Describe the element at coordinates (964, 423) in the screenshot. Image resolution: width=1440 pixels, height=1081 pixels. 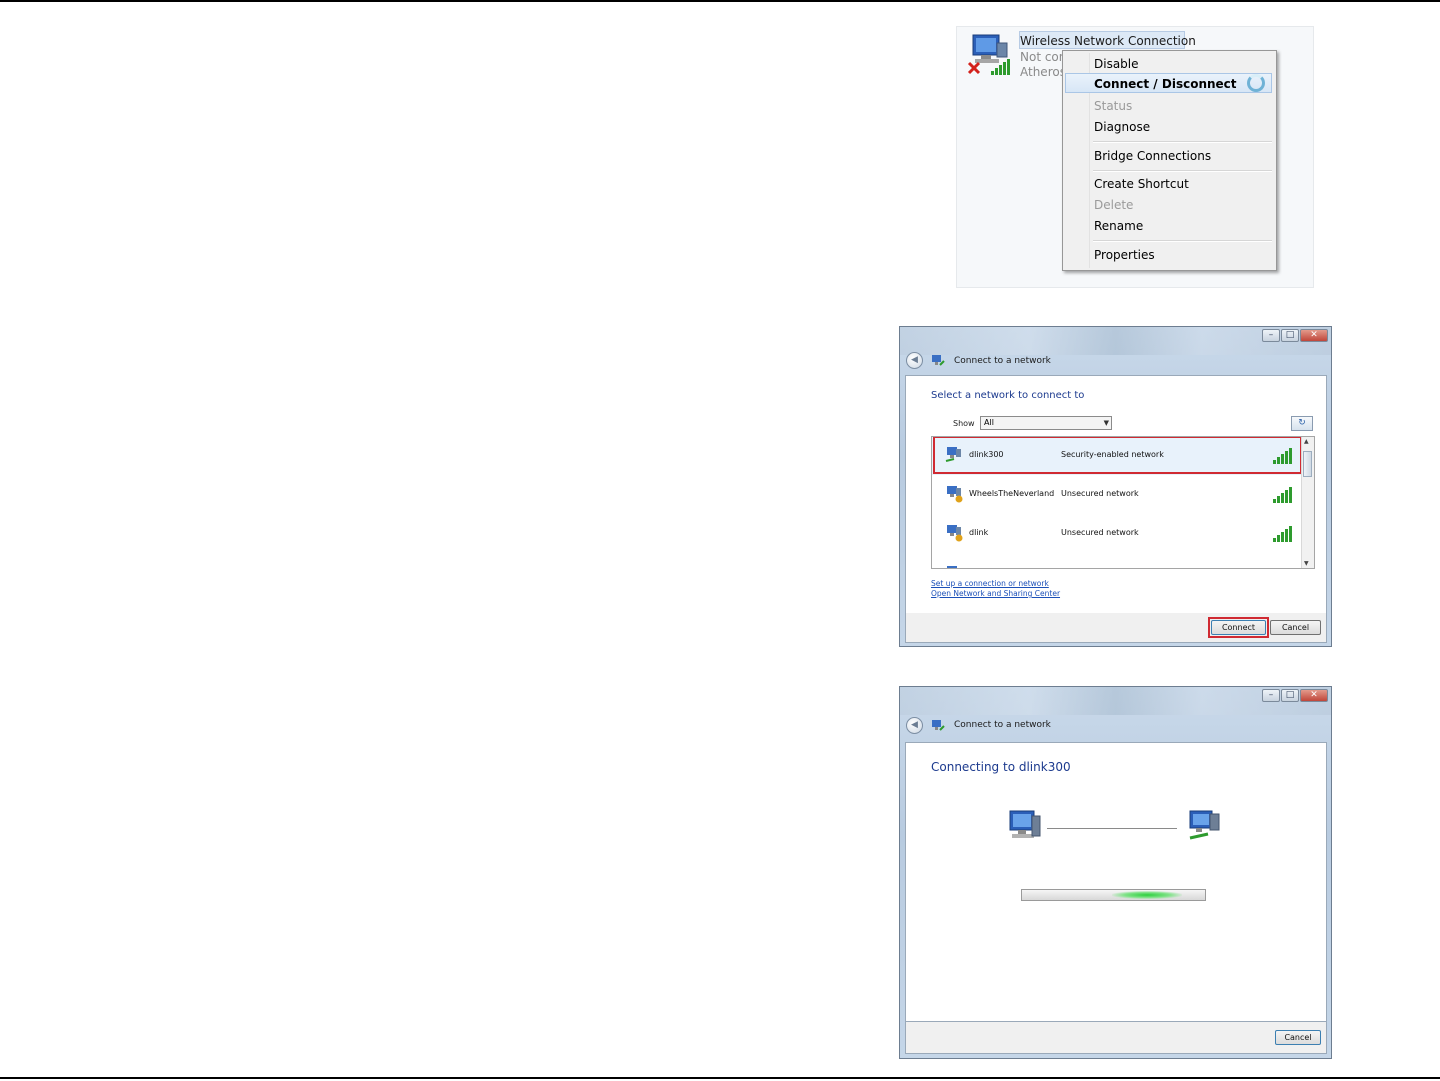
I see `show-label: Show` at that location.